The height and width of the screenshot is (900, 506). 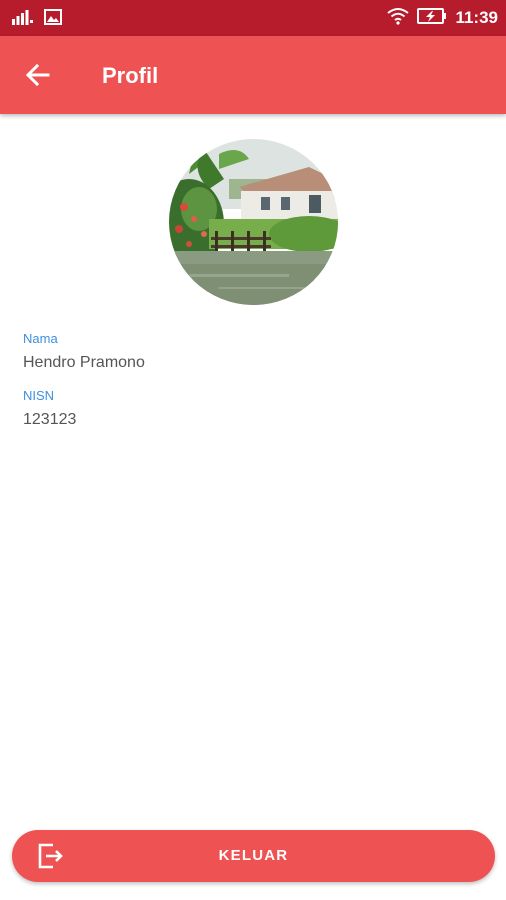 I want to click on status-bar: 11:39, so click(x=253, y=18).